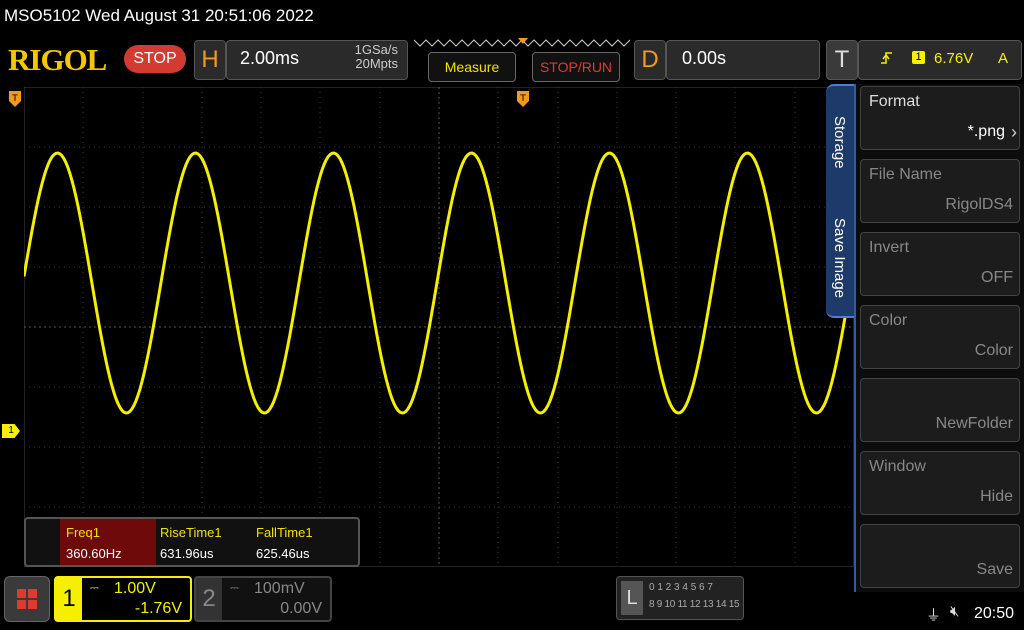  I want to click on menu-color: Color Color, so click(940, 337).